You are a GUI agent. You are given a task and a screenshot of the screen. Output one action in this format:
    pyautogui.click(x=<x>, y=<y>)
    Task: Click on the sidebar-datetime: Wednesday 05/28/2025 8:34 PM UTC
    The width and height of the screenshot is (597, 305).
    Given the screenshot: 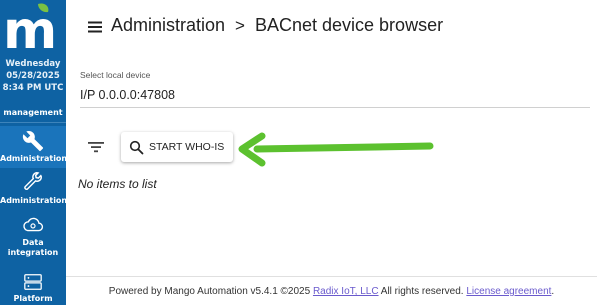 What is the action you would take?
    pyautogui.click(x=33, y=76)
    